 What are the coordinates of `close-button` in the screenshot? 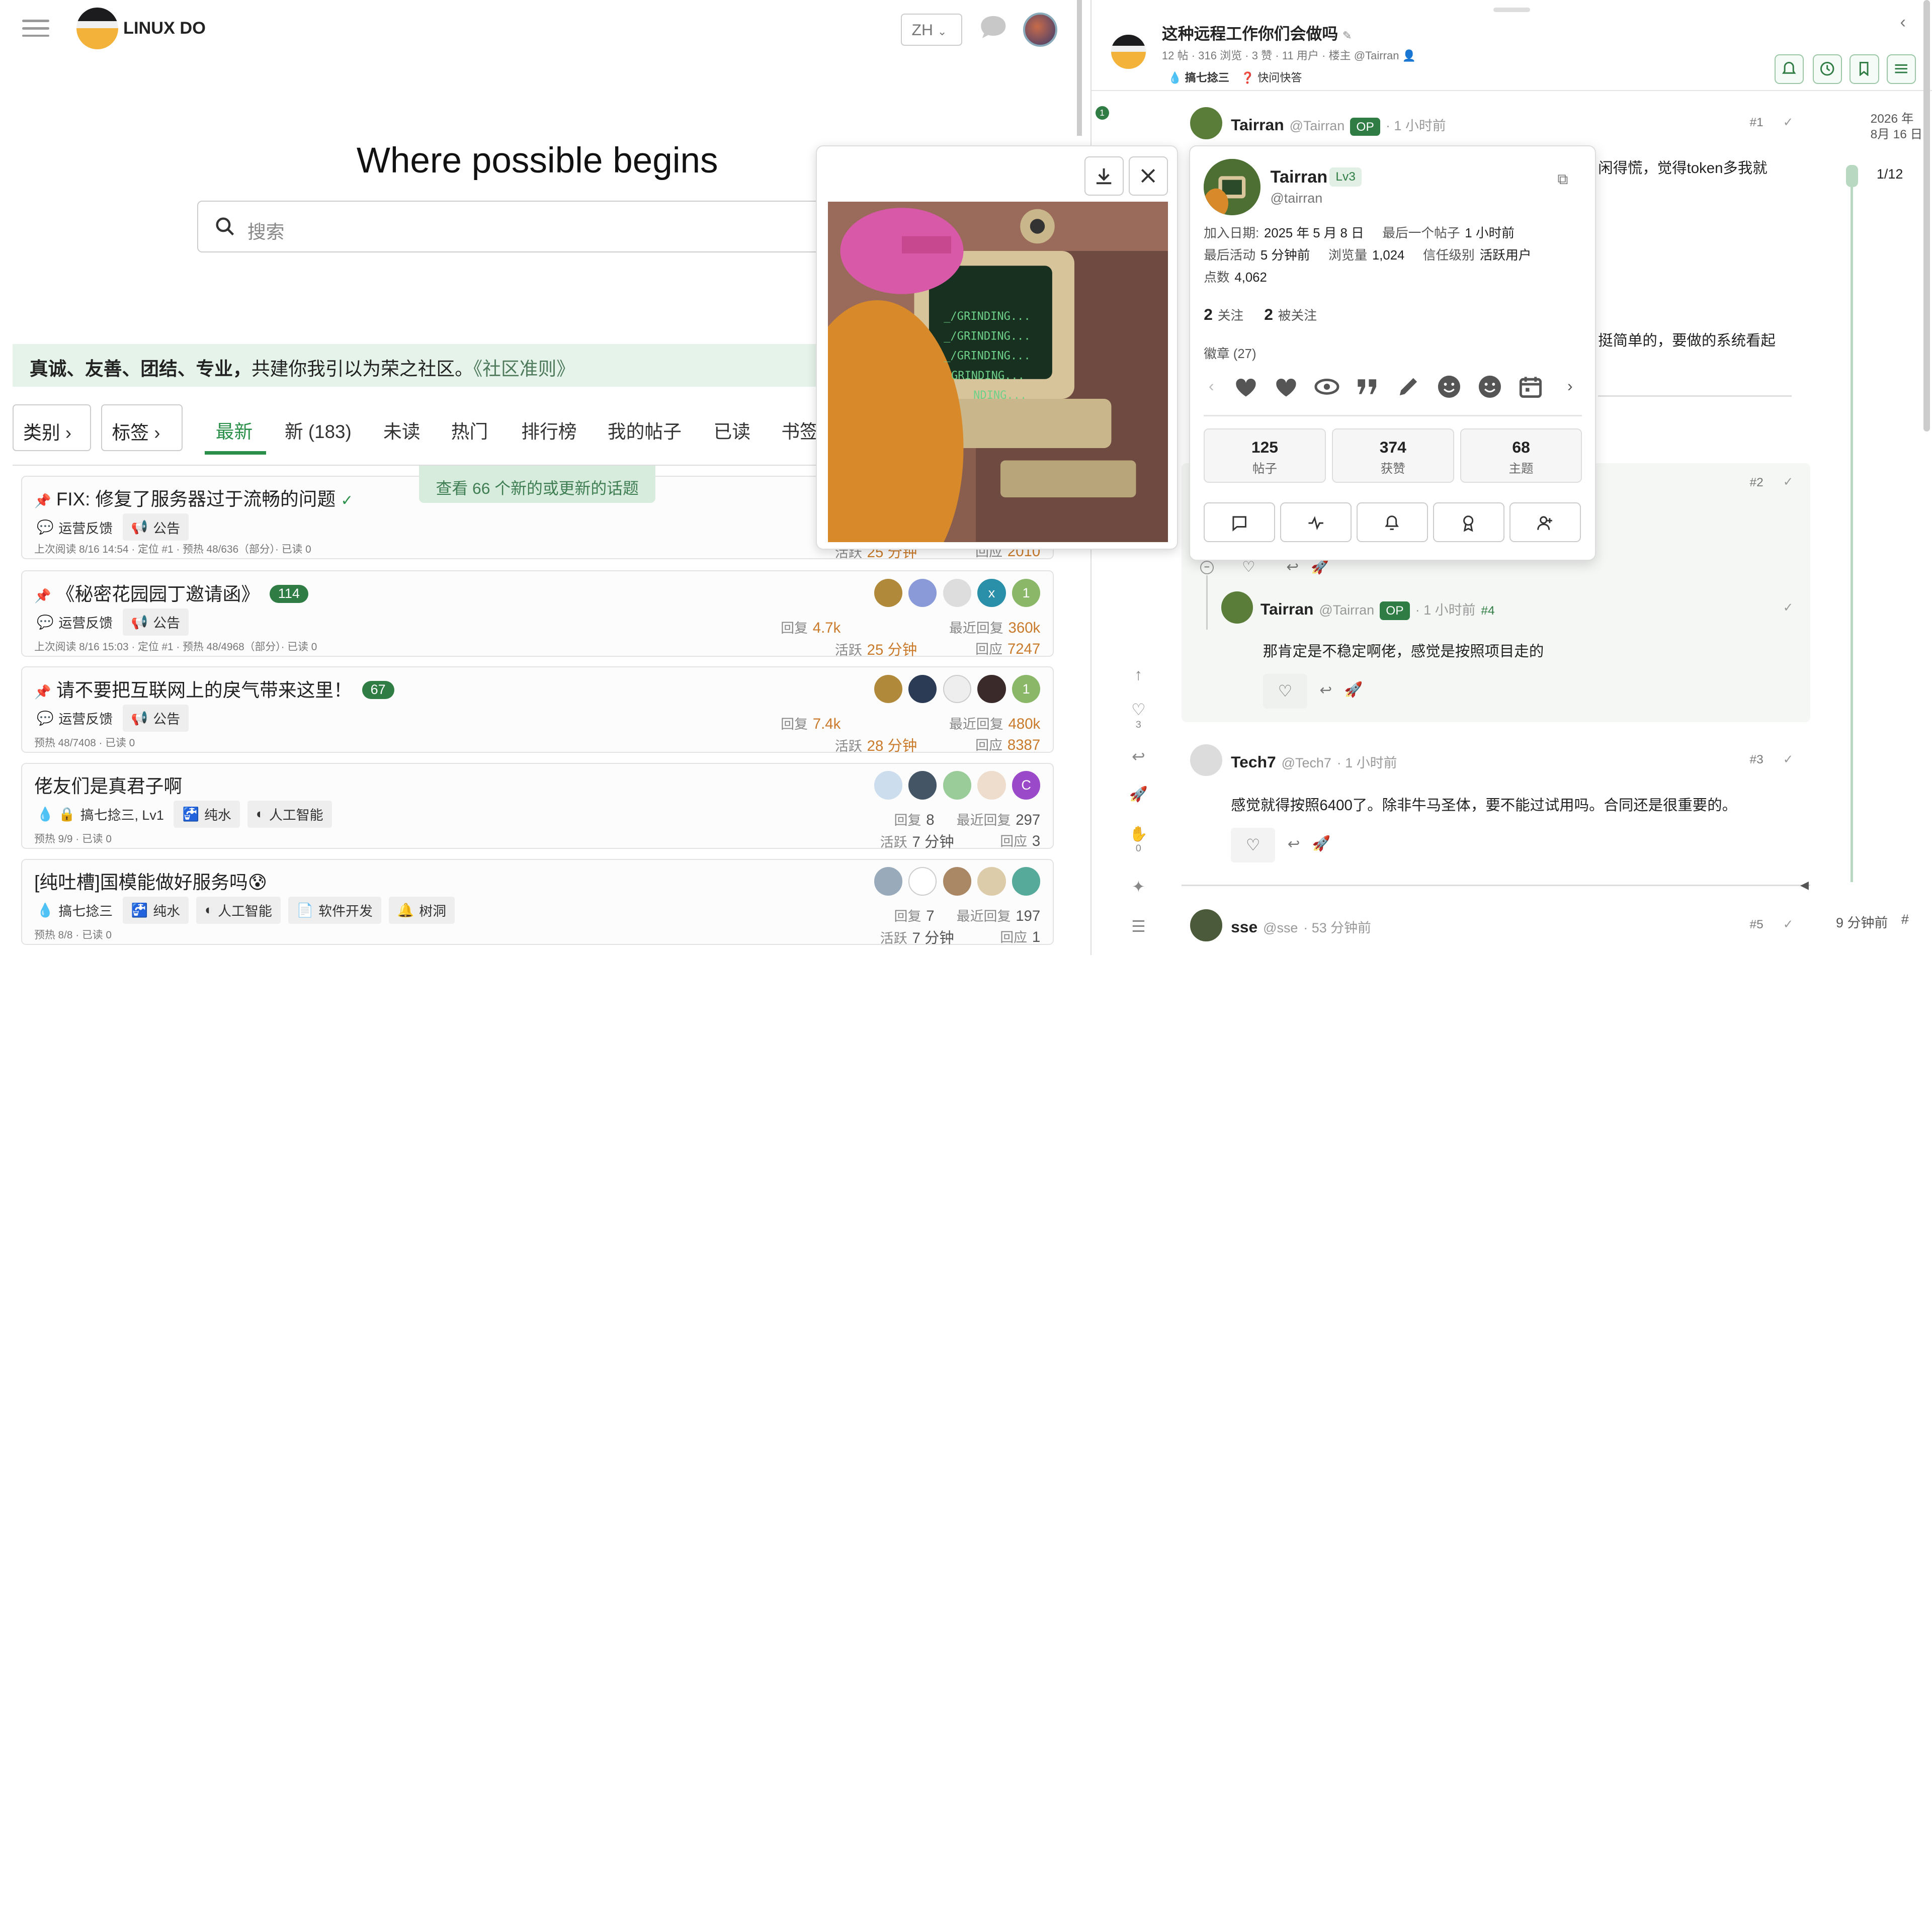 It's located at (1148, 176).